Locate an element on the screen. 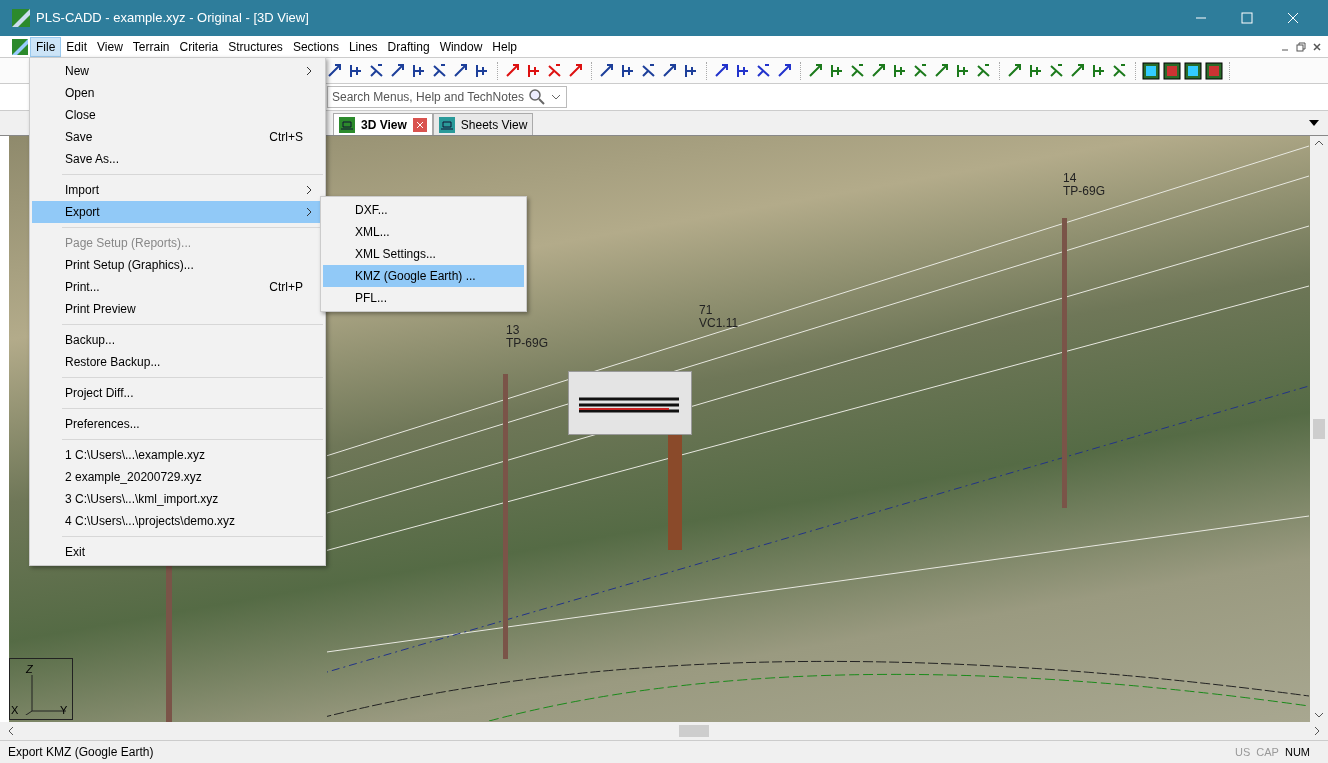  structure-number: 13 is located at coordinates (513, 330).